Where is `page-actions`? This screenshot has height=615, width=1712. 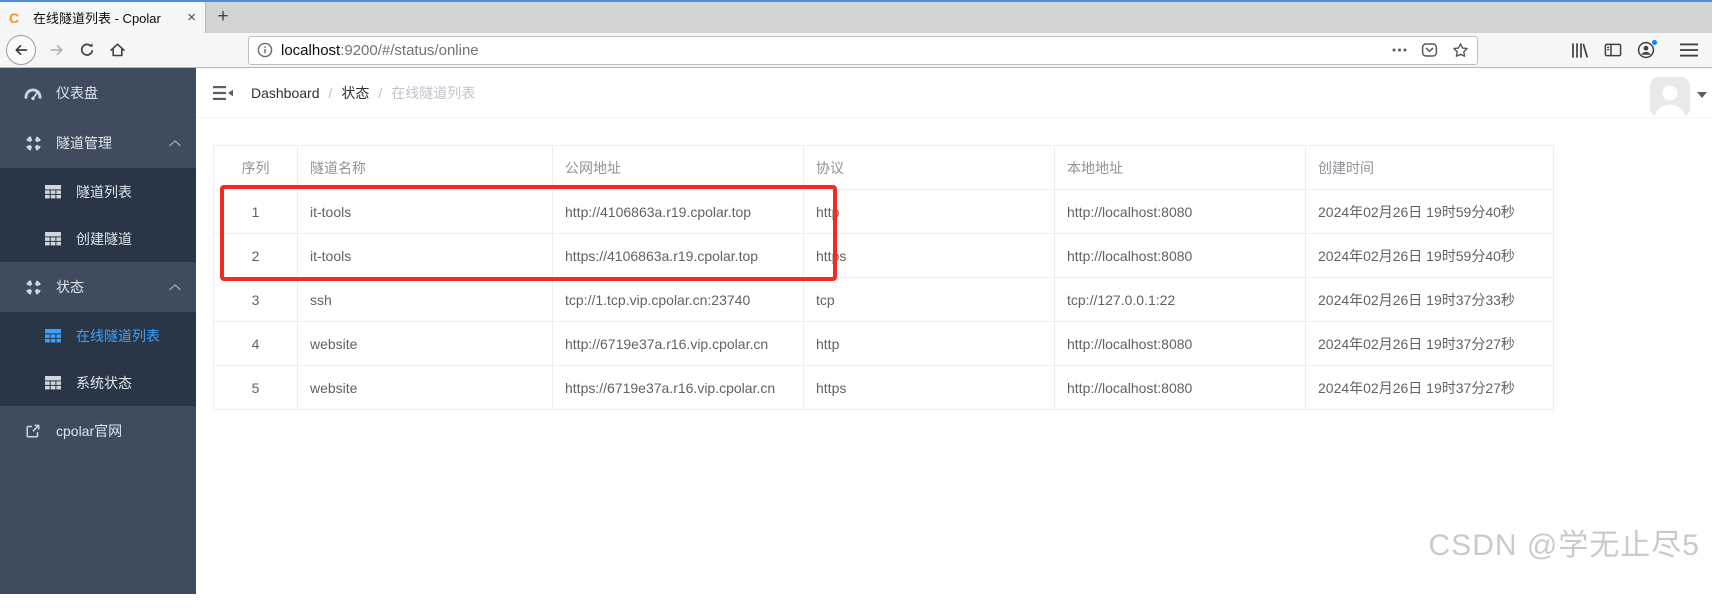 page-actions is located at coordinates (1430, 50).